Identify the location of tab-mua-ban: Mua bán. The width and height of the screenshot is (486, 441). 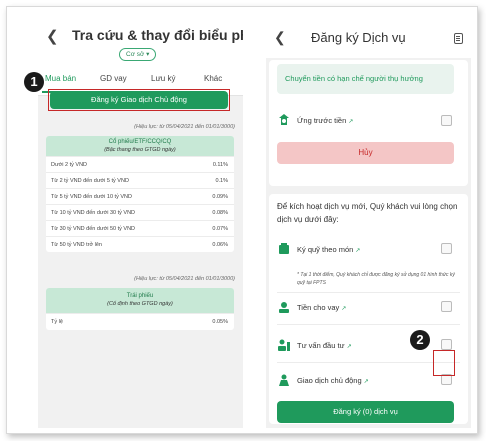
(60, 78).